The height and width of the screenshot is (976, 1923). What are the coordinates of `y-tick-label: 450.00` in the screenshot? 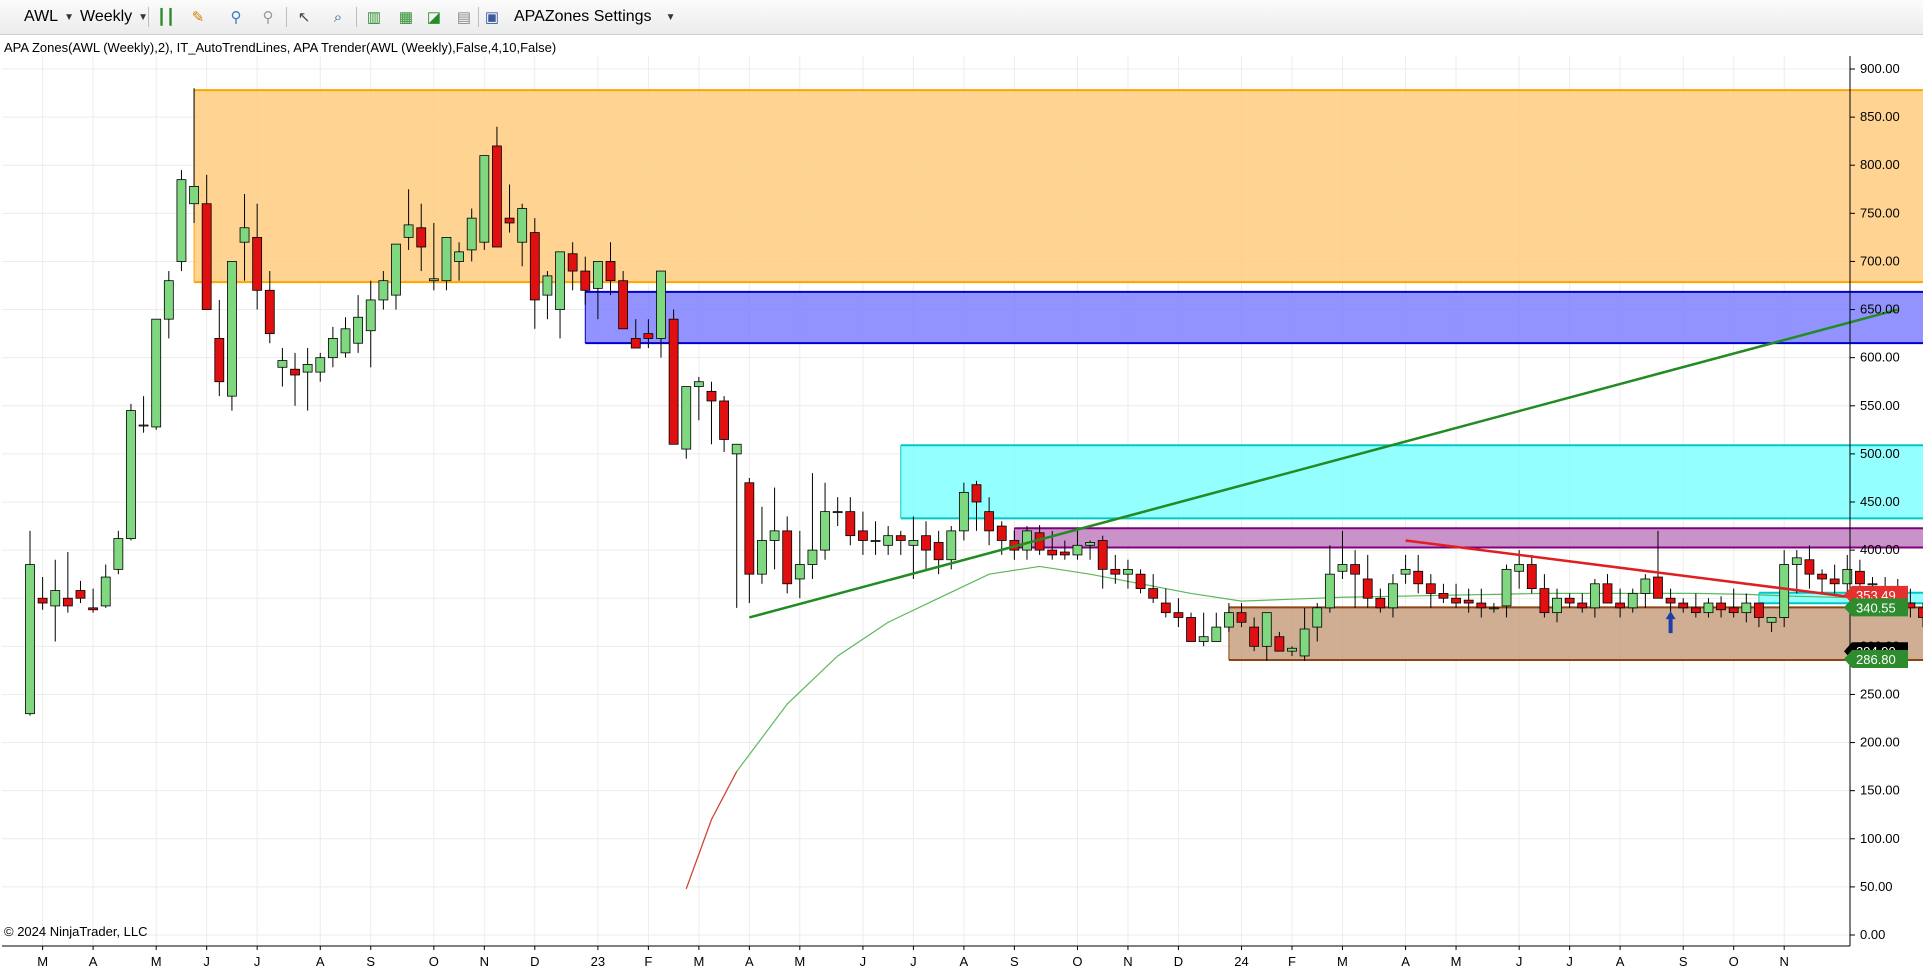 It's located at (1880, 501).